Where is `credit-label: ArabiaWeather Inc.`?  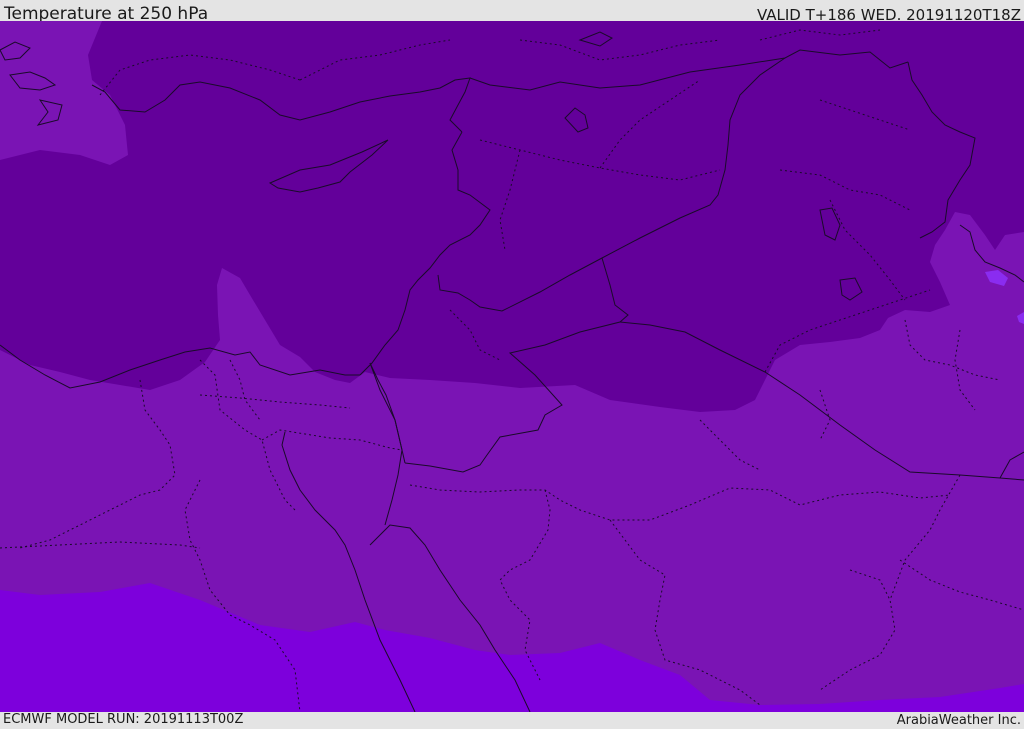
credit-label: ArabiaWeather Inc. is located at coordinates (958, 720).